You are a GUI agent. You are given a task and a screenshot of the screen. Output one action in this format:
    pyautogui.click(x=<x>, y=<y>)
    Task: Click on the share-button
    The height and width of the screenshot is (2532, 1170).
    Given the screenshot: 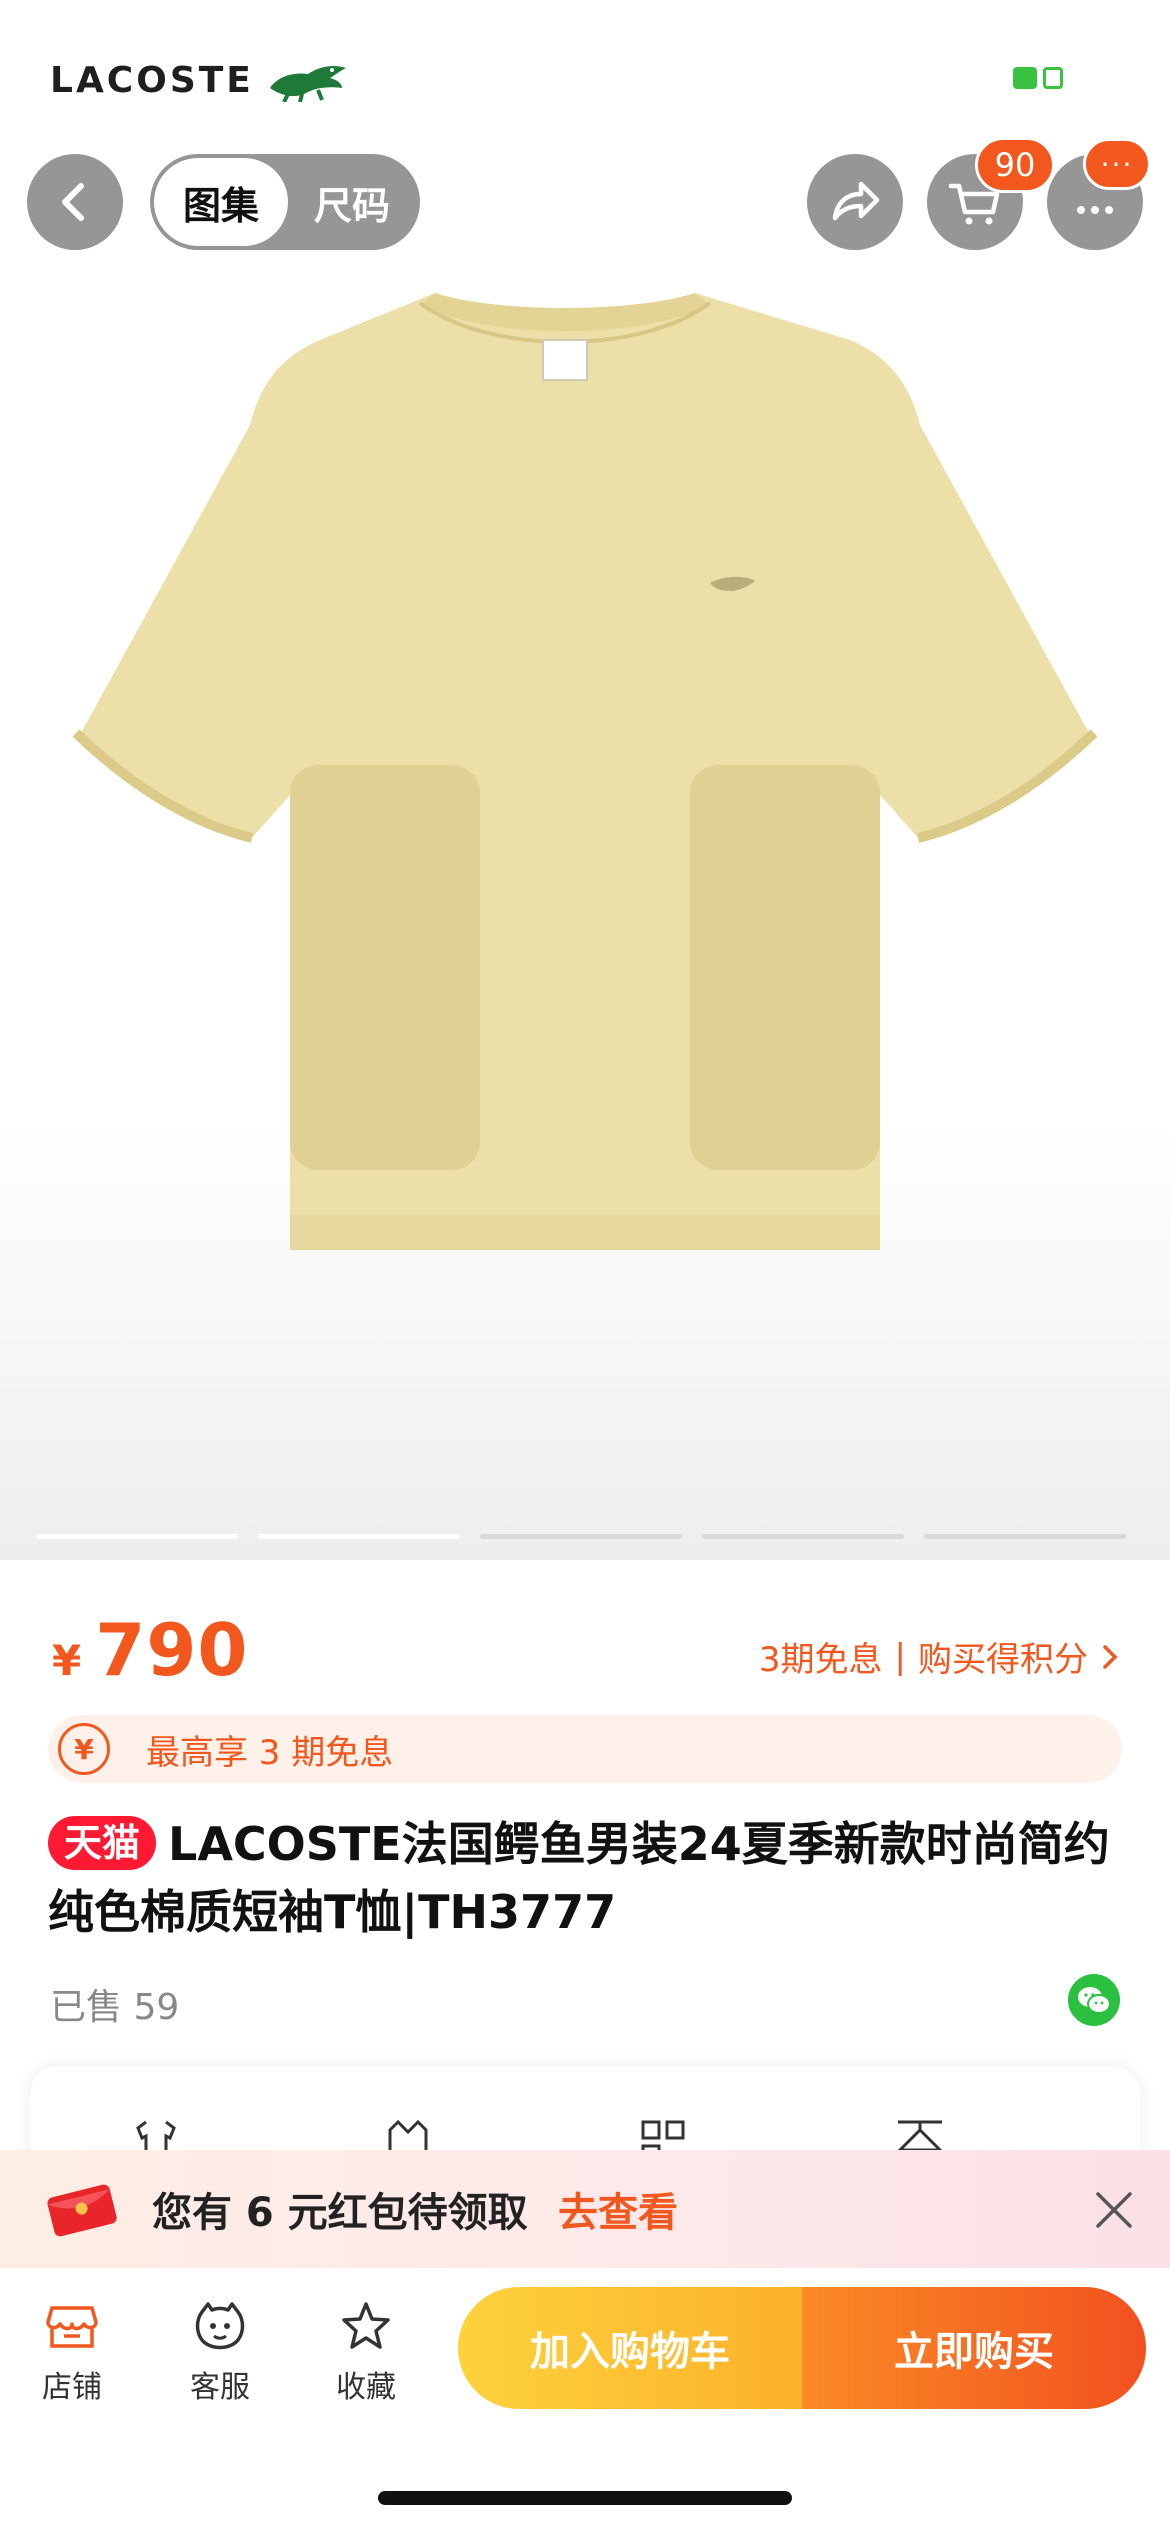 What is the action you would take?
    pyautogui.click(x=855, y=202)
    